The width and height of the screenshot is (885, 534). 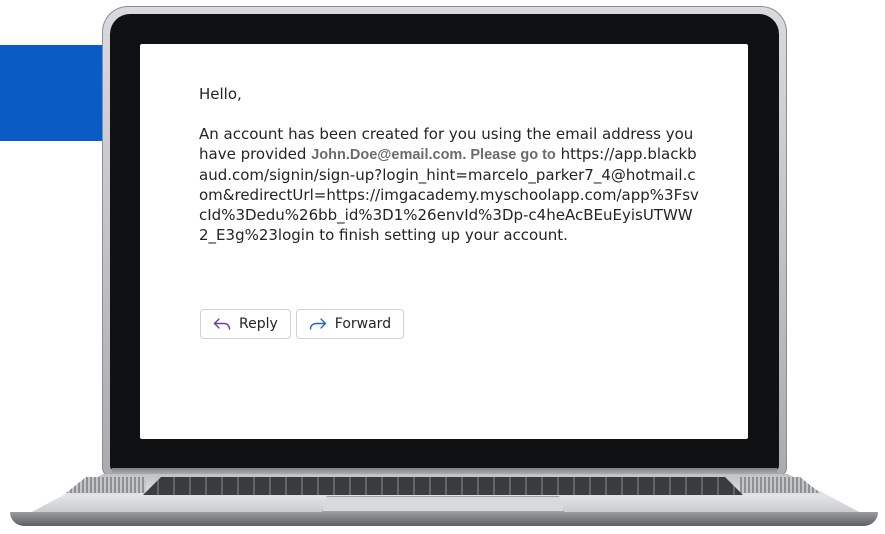 I want to click on blue-banner-block, so click(x=56, y=93).